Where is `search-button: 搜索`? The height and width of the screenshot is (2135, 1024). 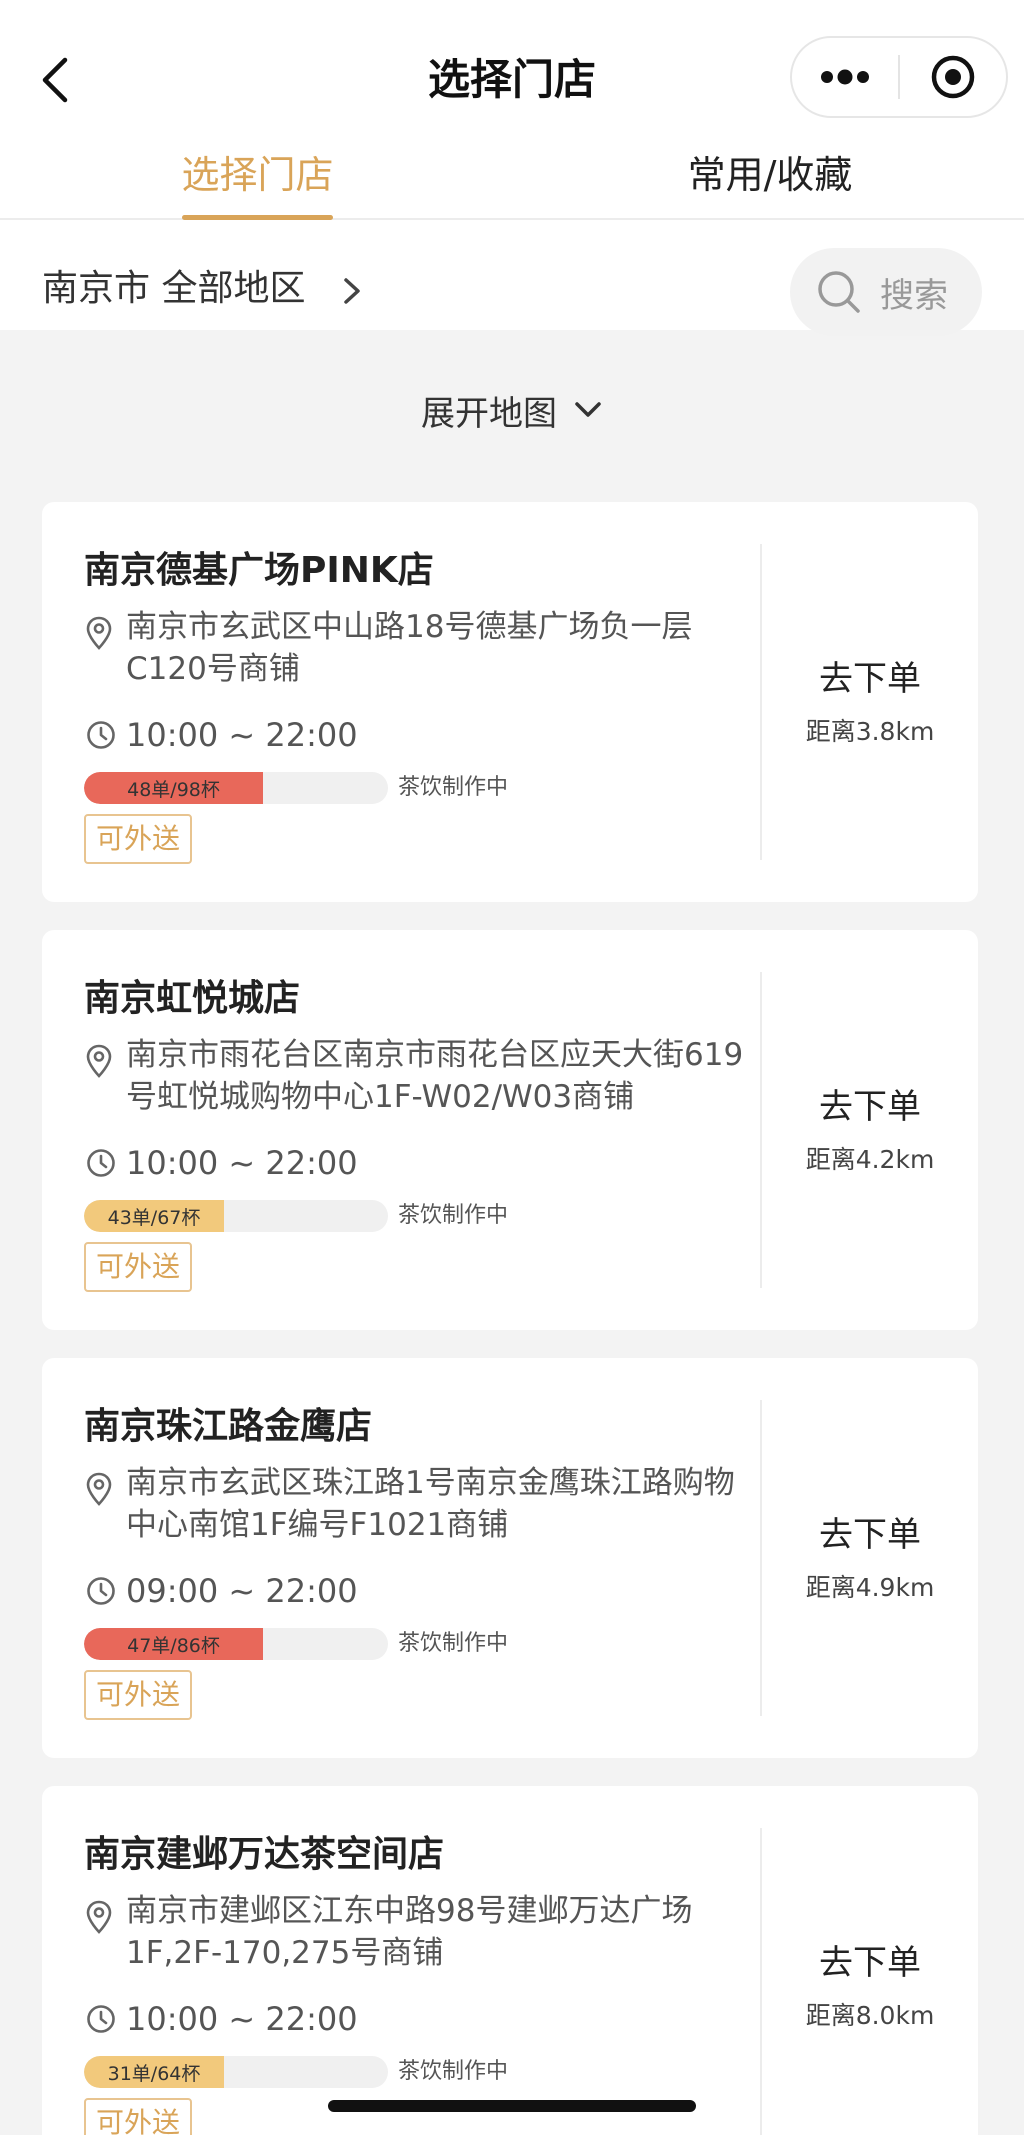 search-button: 搜索 is located at coordinates (886, 292).